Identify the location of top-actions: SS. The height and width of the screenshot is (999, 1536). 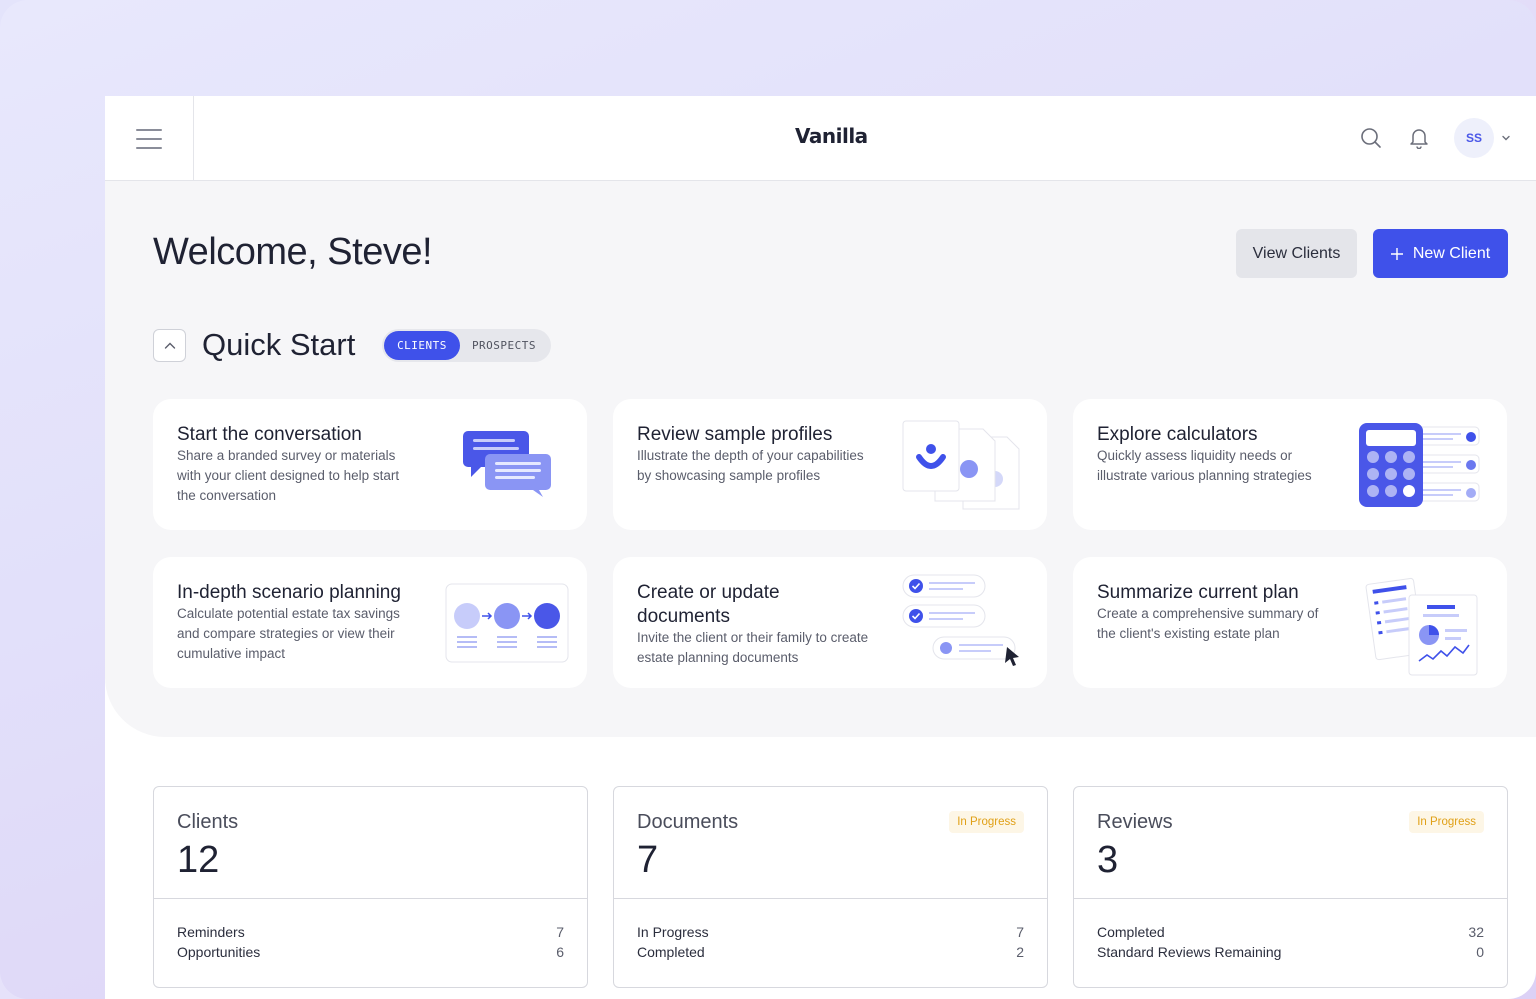
(1435, 138).